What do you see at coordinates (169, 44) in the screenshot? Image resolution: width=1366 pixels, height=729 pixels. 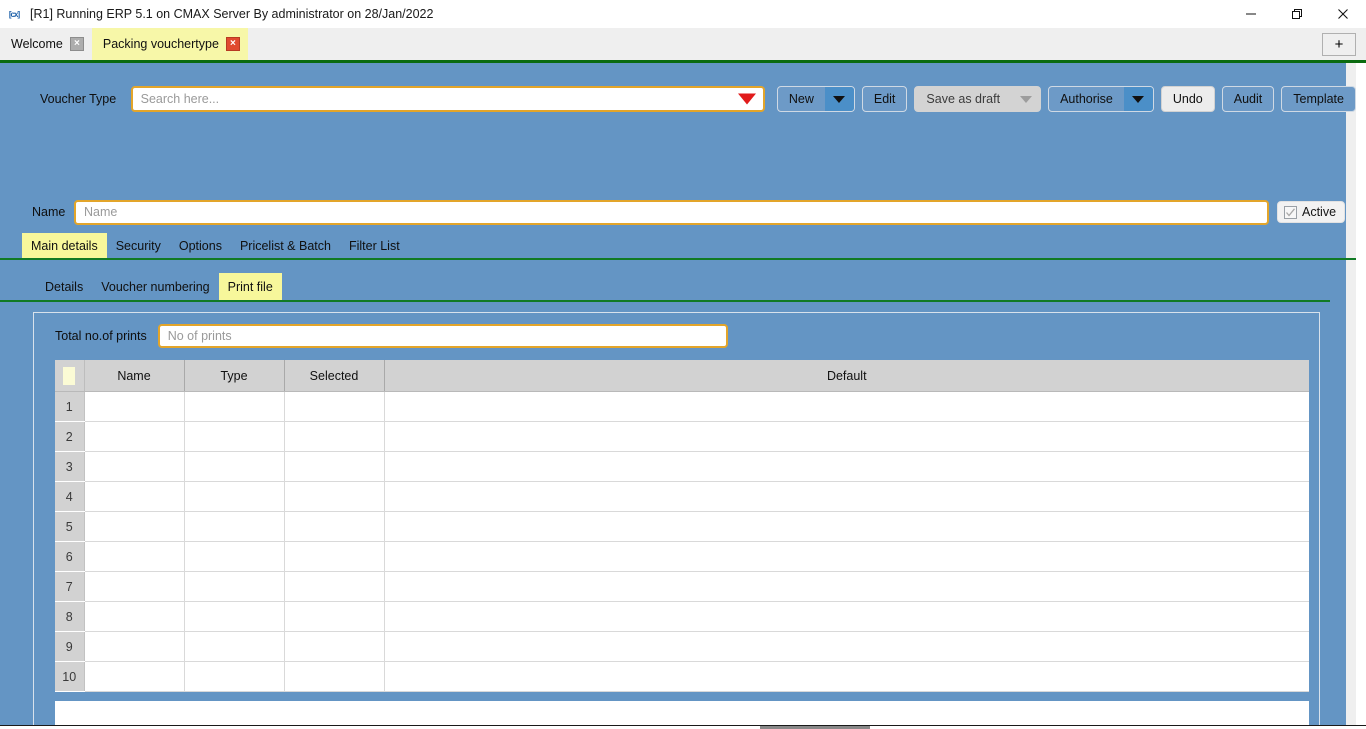 I see `tab-packing-vouchertype: Packing vouchertype ×` at bounding box center [169, 44].